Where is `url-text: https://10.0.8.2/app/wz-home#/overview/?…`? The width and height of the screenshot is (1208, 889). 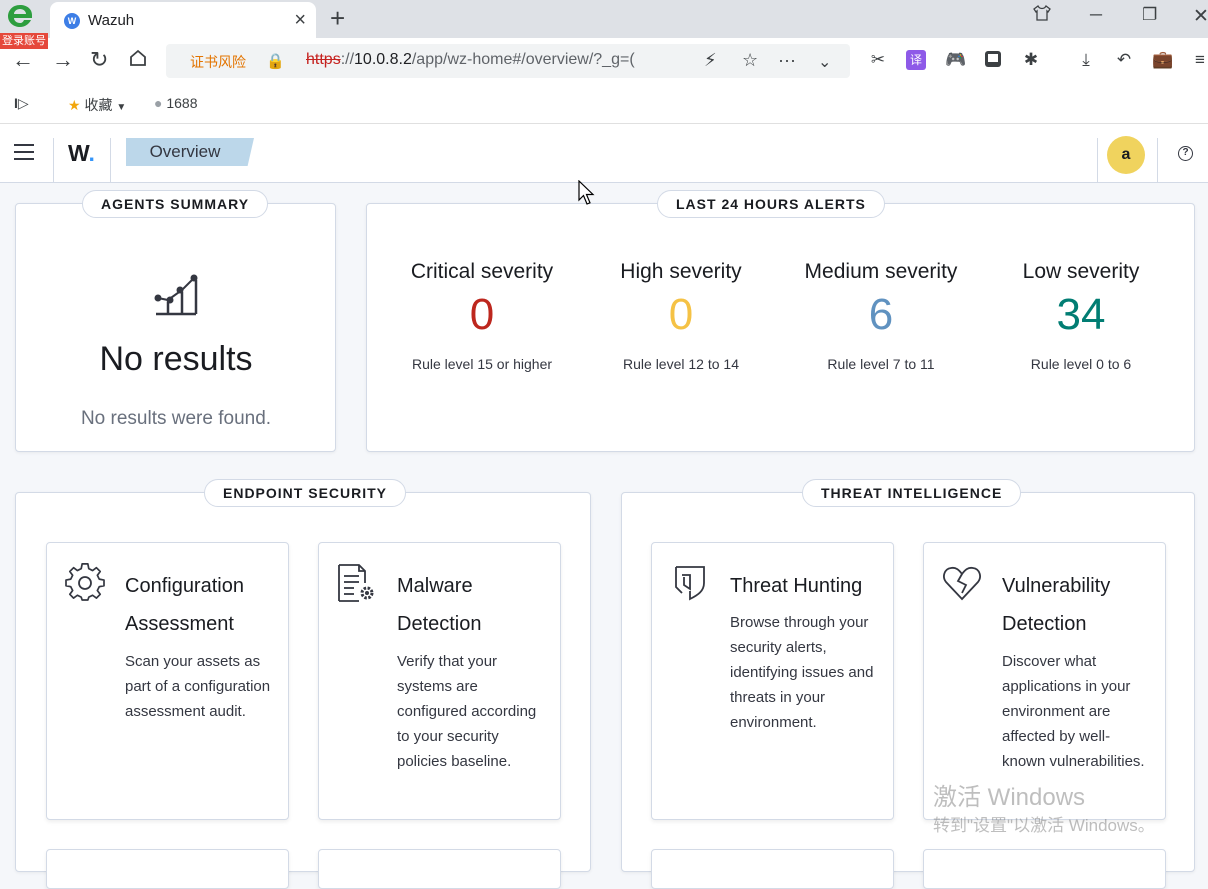
url-text: https://10.0.8.2/app/wz-home#/overview/?… is located at coordinates (470, 60).